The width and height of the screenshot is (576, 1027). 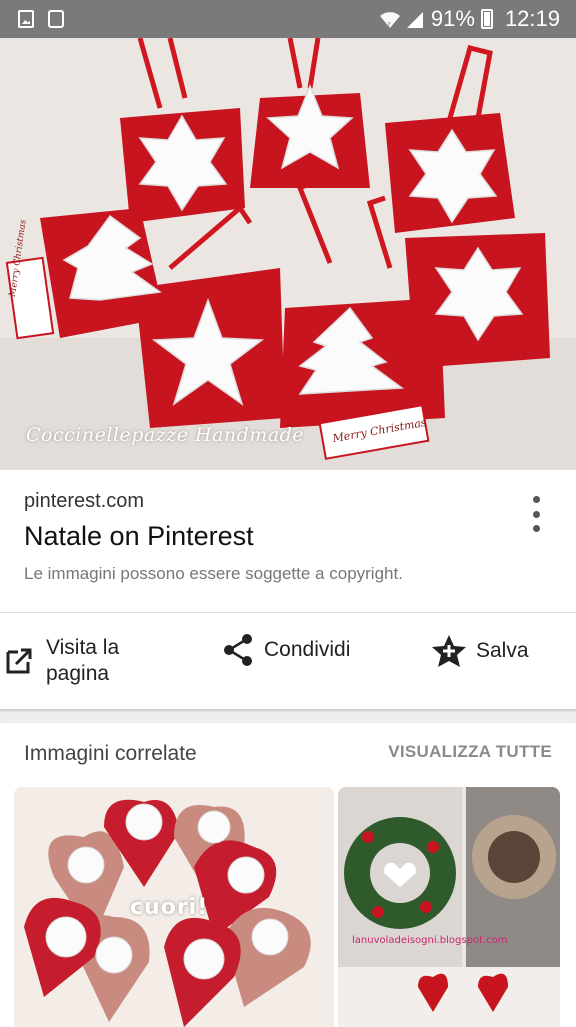 What do you see at coordinates (169, 907) in the screenshot?
I see `thumbnail-caption: cuori!` at bounding box center [169, 907].